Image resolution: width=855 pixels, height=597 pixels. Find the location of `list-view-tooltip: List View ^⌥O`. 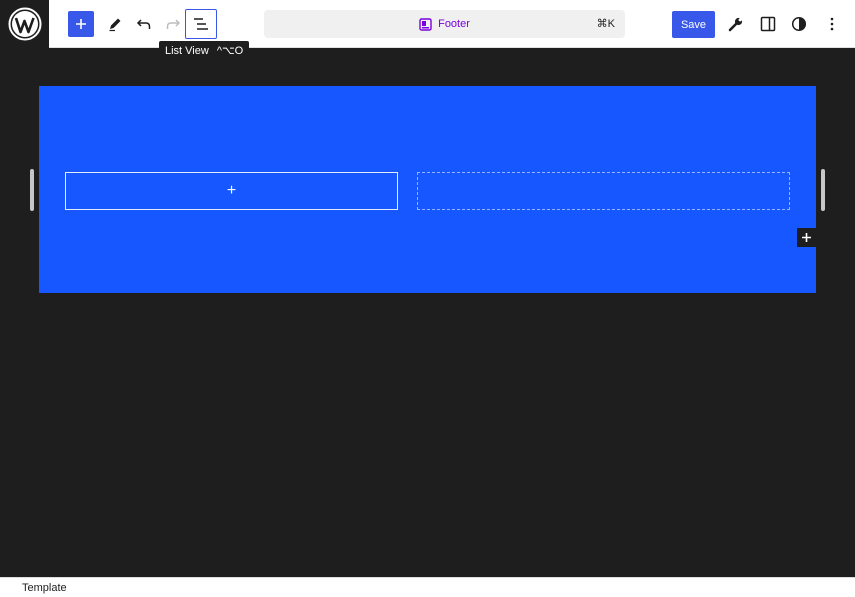

list-view-tooltip: List View ^⌥O is located at coordinates (204, 51).